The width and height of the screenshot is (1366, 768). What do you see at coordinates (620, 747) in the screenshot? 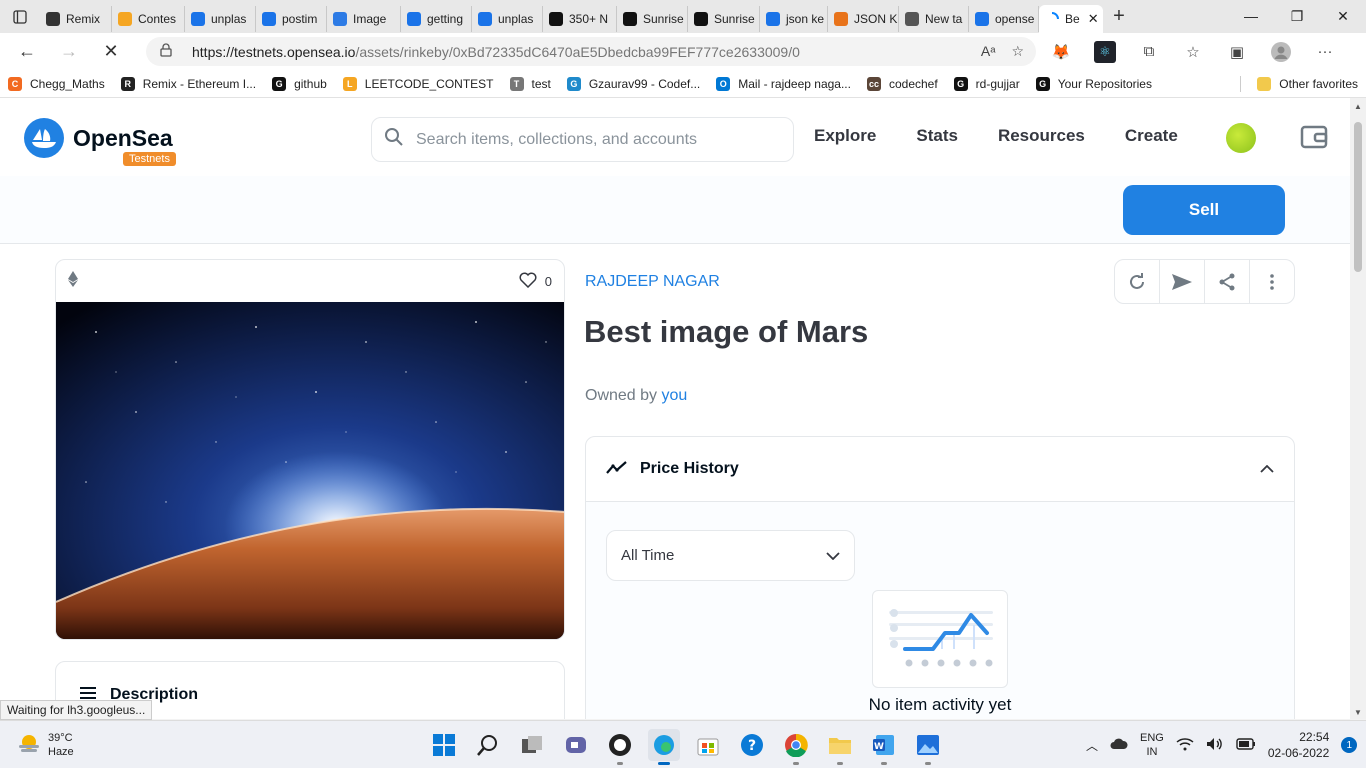
I see `github-desktop-icon` at bounding box center [620, 747].